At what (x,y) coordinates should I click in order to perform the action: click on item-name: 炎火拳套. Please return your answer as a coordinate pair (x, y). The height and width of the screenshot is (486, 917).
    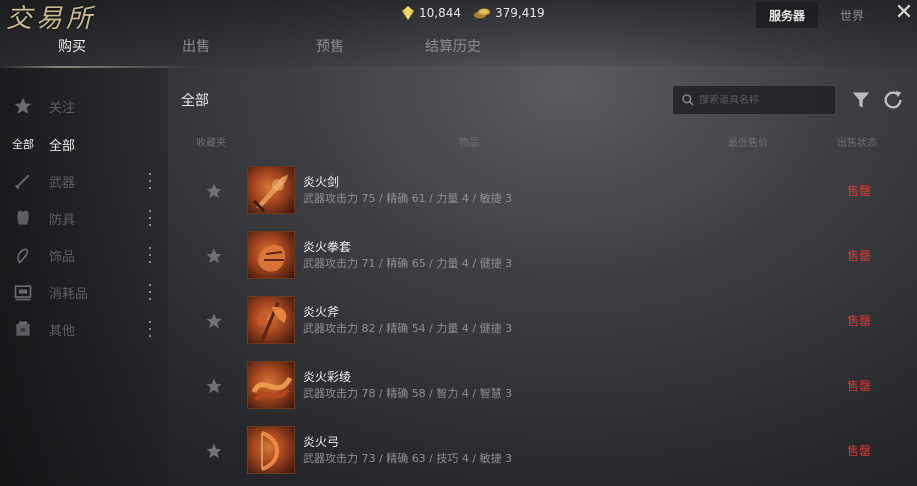
    Looking at the image, I should click on (327, 247).